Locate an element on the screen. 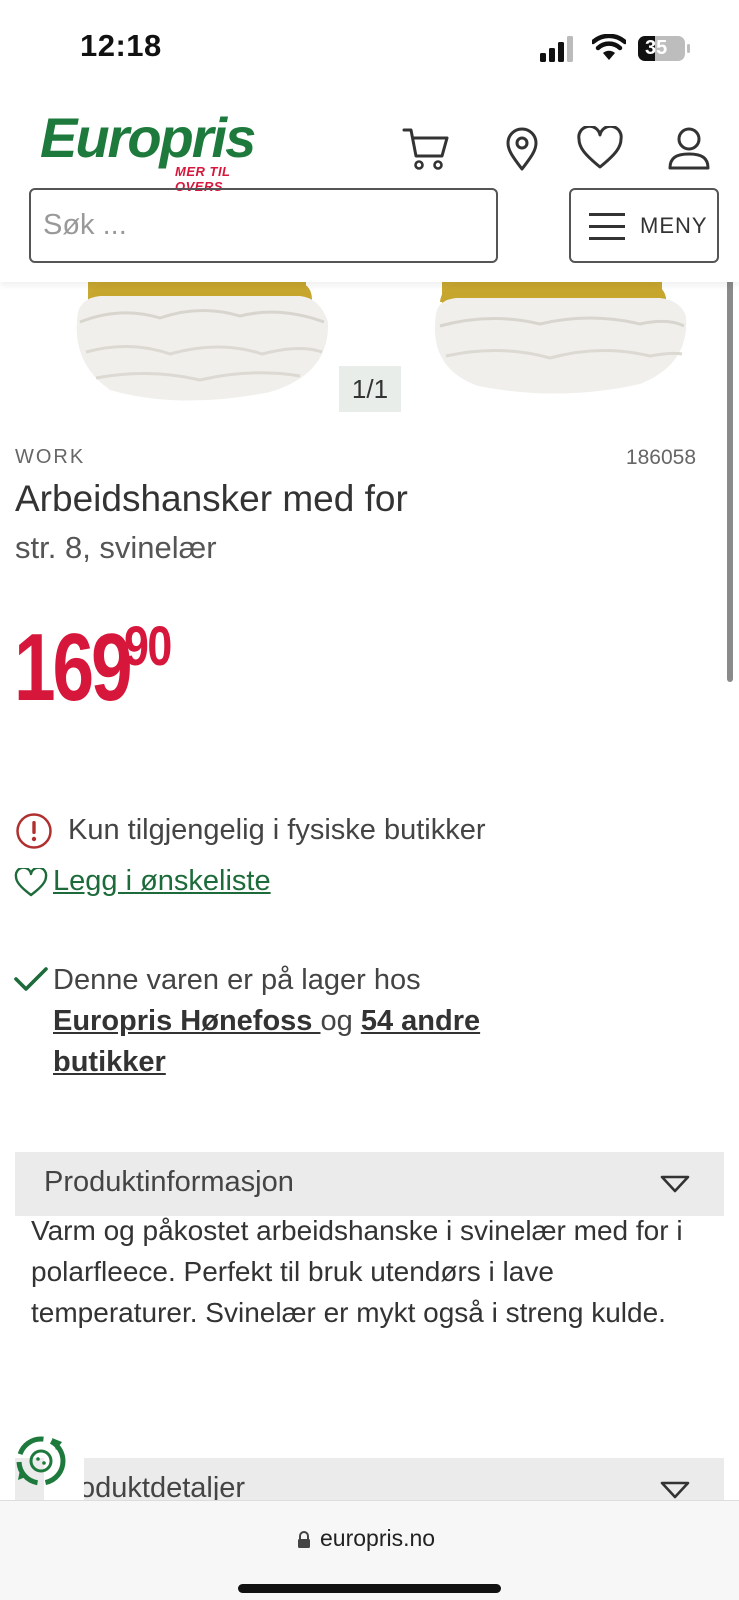 Image resolution: width=739 pixels, height=1600 pixels. wifi-icon is located at coordinates (609, 47).